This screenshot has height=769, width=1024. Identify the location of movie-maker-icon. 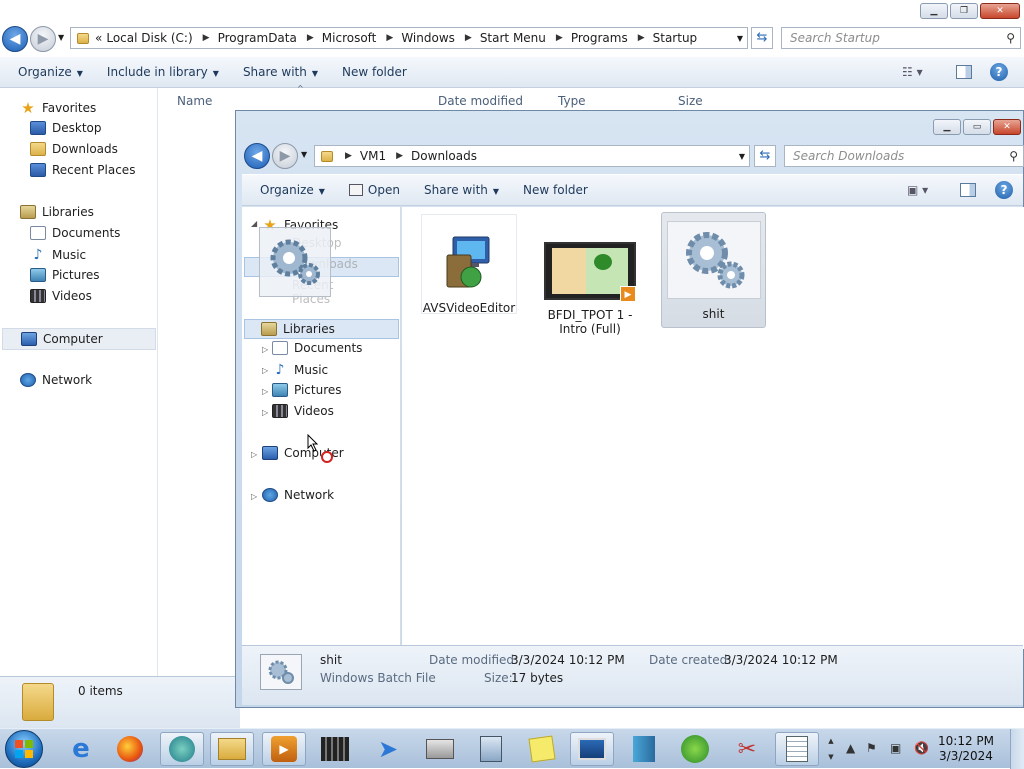
(335, 749).